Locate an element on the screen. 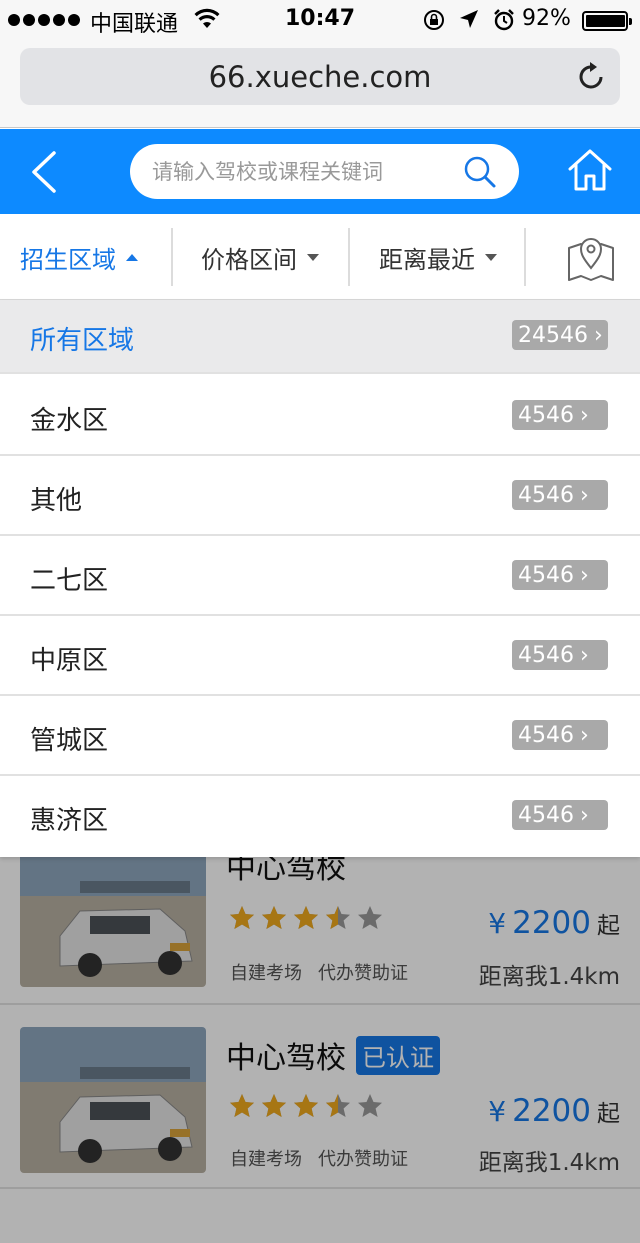 This screenshot has width=640, height=1243. region-label: 惠济区 is located at coordinates (69, 821).